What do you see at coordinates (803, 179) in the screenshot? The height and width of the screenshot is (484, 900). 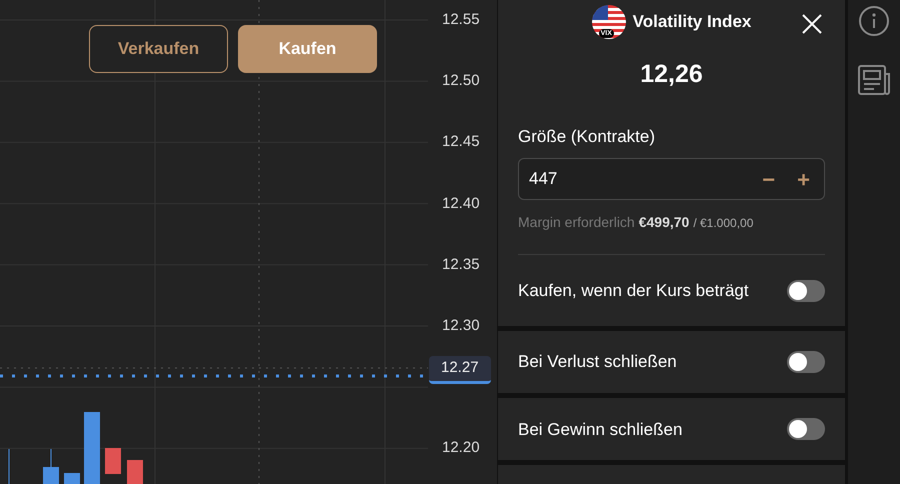 I see `increment-button: +` at bounding box center [803, 179].